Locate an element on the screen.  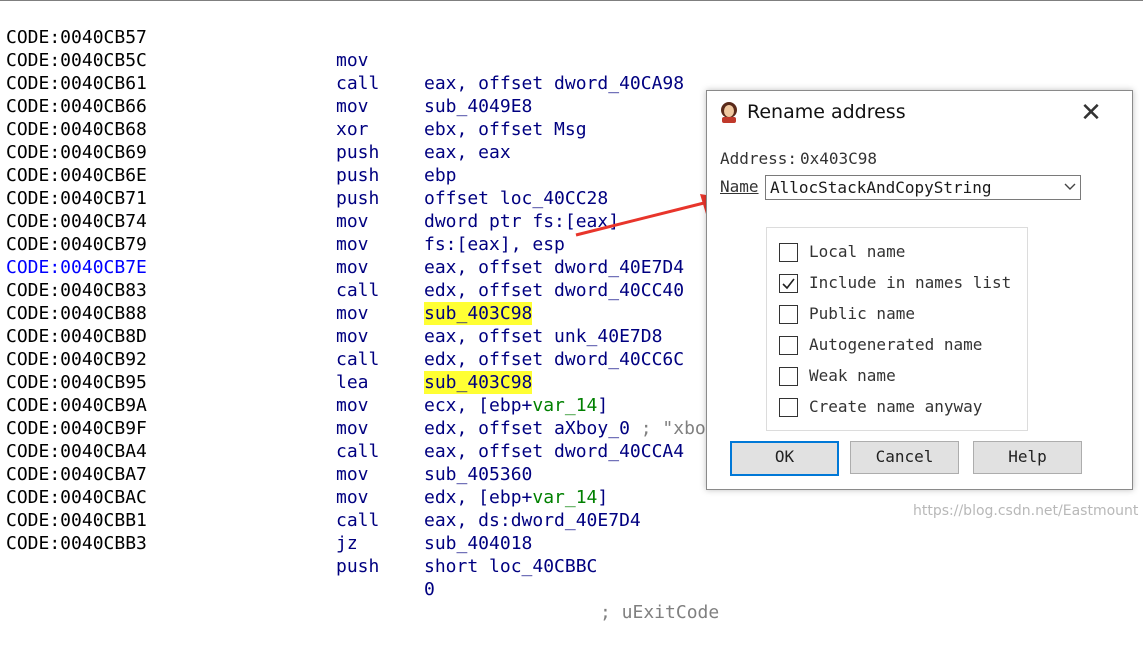
option-label: Autogenerated name is located at coordinates (896, 344).